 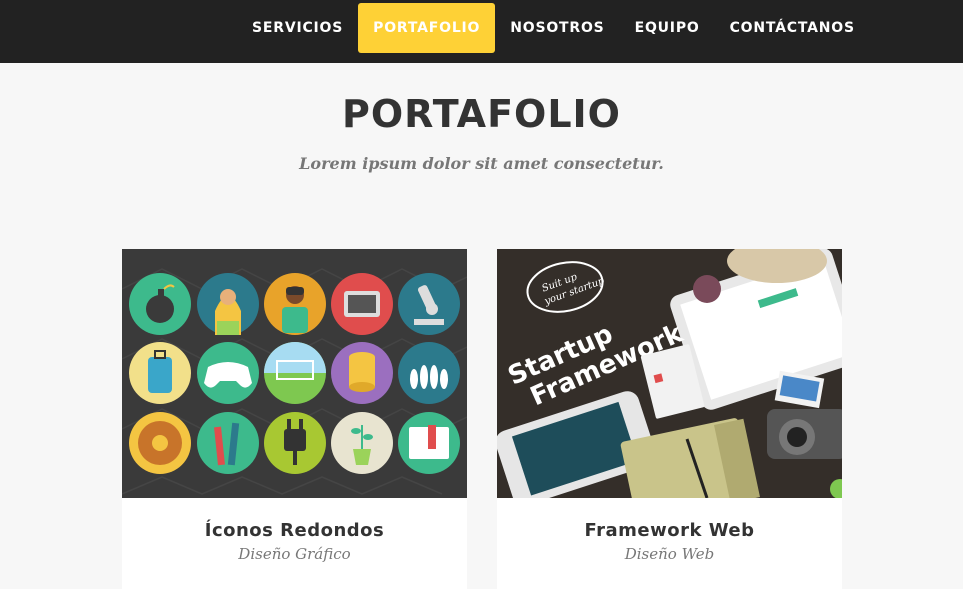 What do you see at coordinates (669, 554) in the screenshot?
I see `portfolio-item-category: Diseño Web` at bounding box center [669, 554].